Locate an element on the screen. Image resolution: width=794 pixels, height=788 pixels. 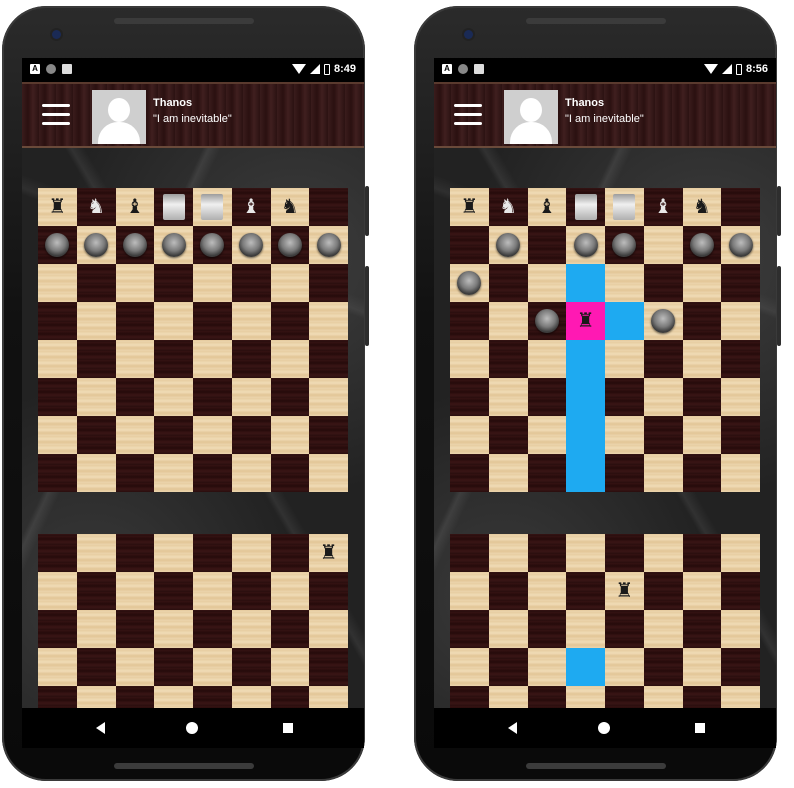
board-square: ♝ is located at coordinates (251, 207).